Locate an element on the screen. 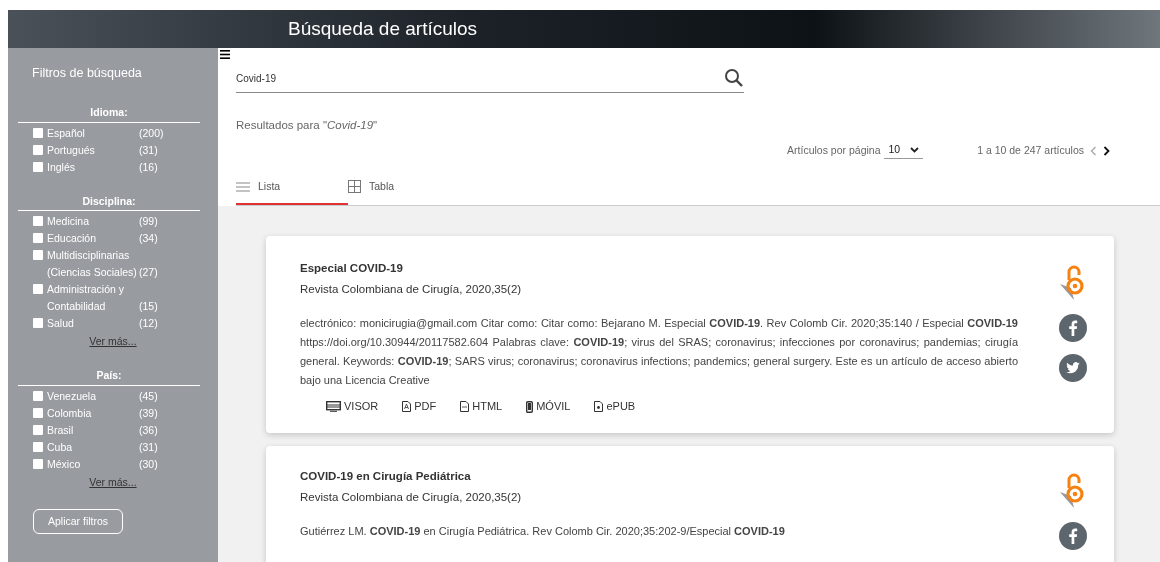 The width and height of the screenshot is (1160, 562). filter-label: Brasil is located at coordinates (61, 430).